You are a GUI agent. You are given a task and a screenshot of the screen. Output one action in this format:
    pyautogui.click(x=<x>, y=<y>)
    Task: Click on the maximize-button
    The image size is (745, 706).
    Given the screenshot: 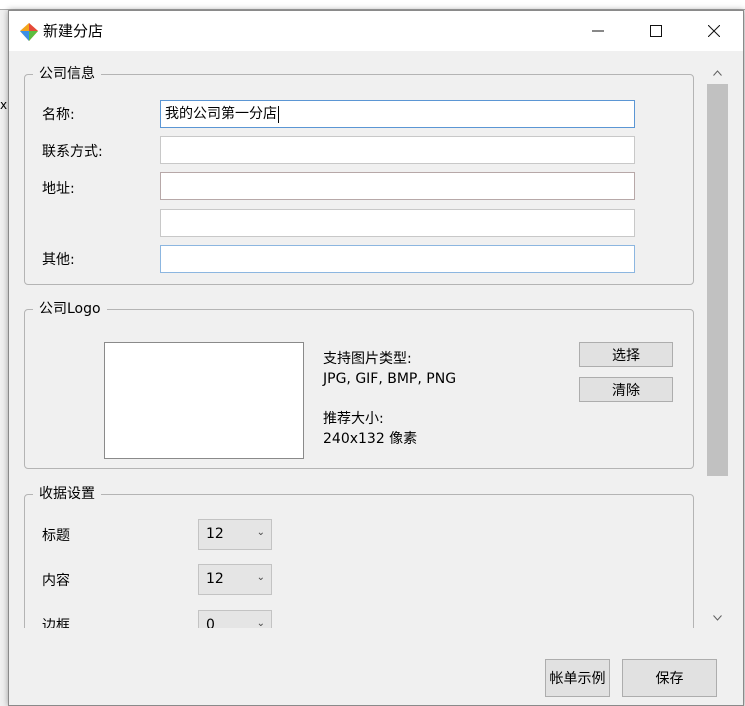 What is the action you would take?
    pyautogui.click(x=656, y=31)
    